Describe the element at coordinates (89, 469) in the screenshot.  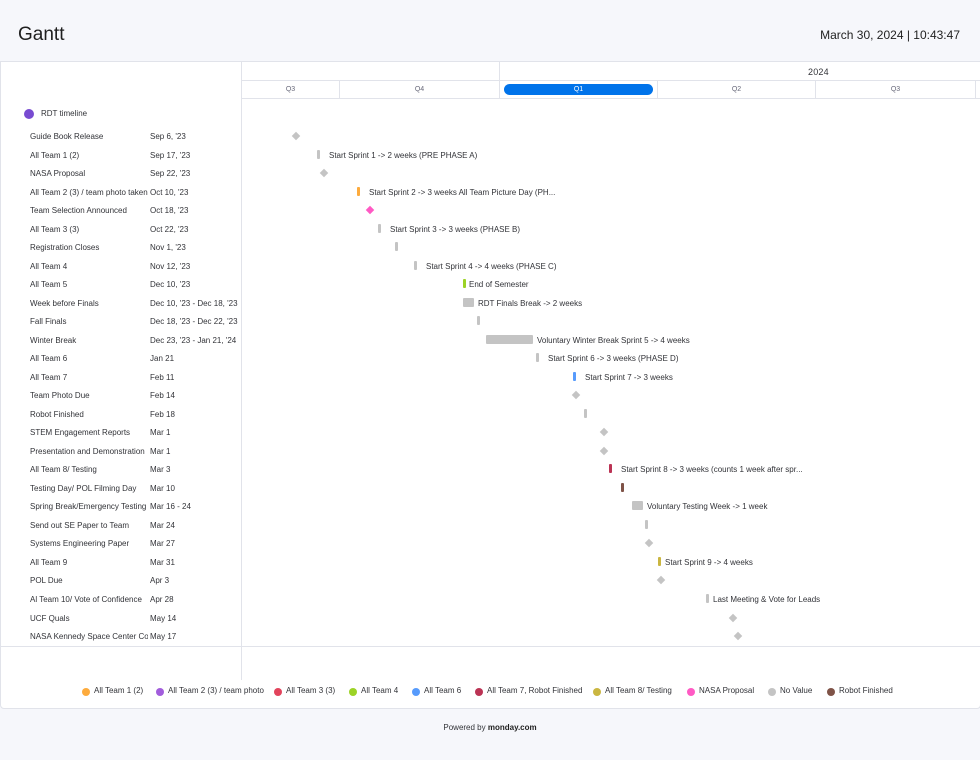
I see `item-name: All Team 8/ Testing` at that location.